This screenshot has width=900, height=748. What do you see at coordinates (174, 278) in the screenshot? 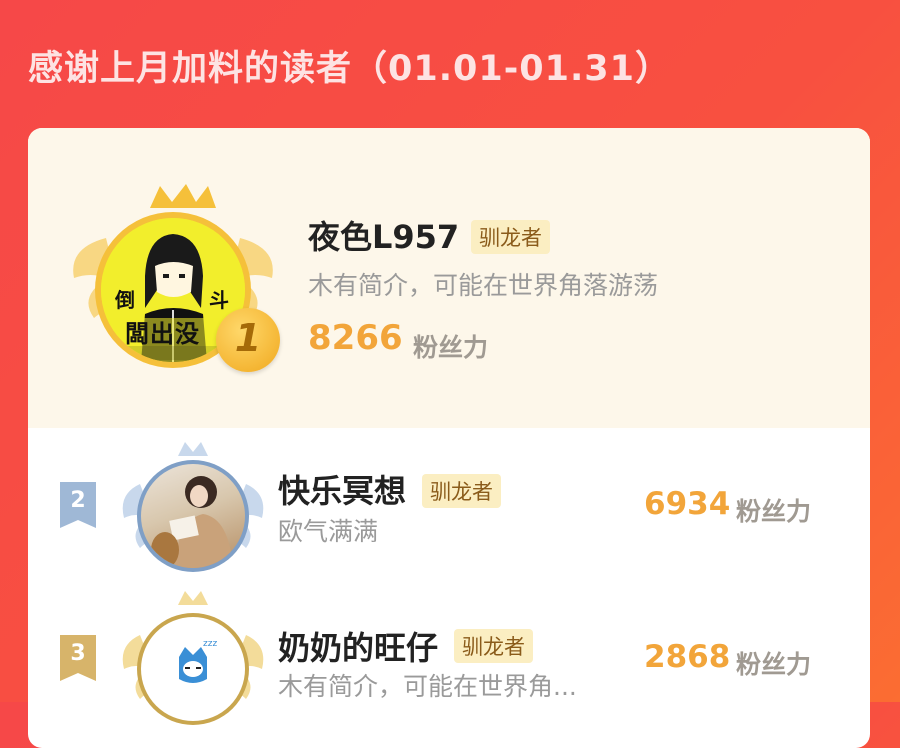
I see `avatar-rank-1: 倒 斗 闆出没 1` at bounding box center [174, 278].